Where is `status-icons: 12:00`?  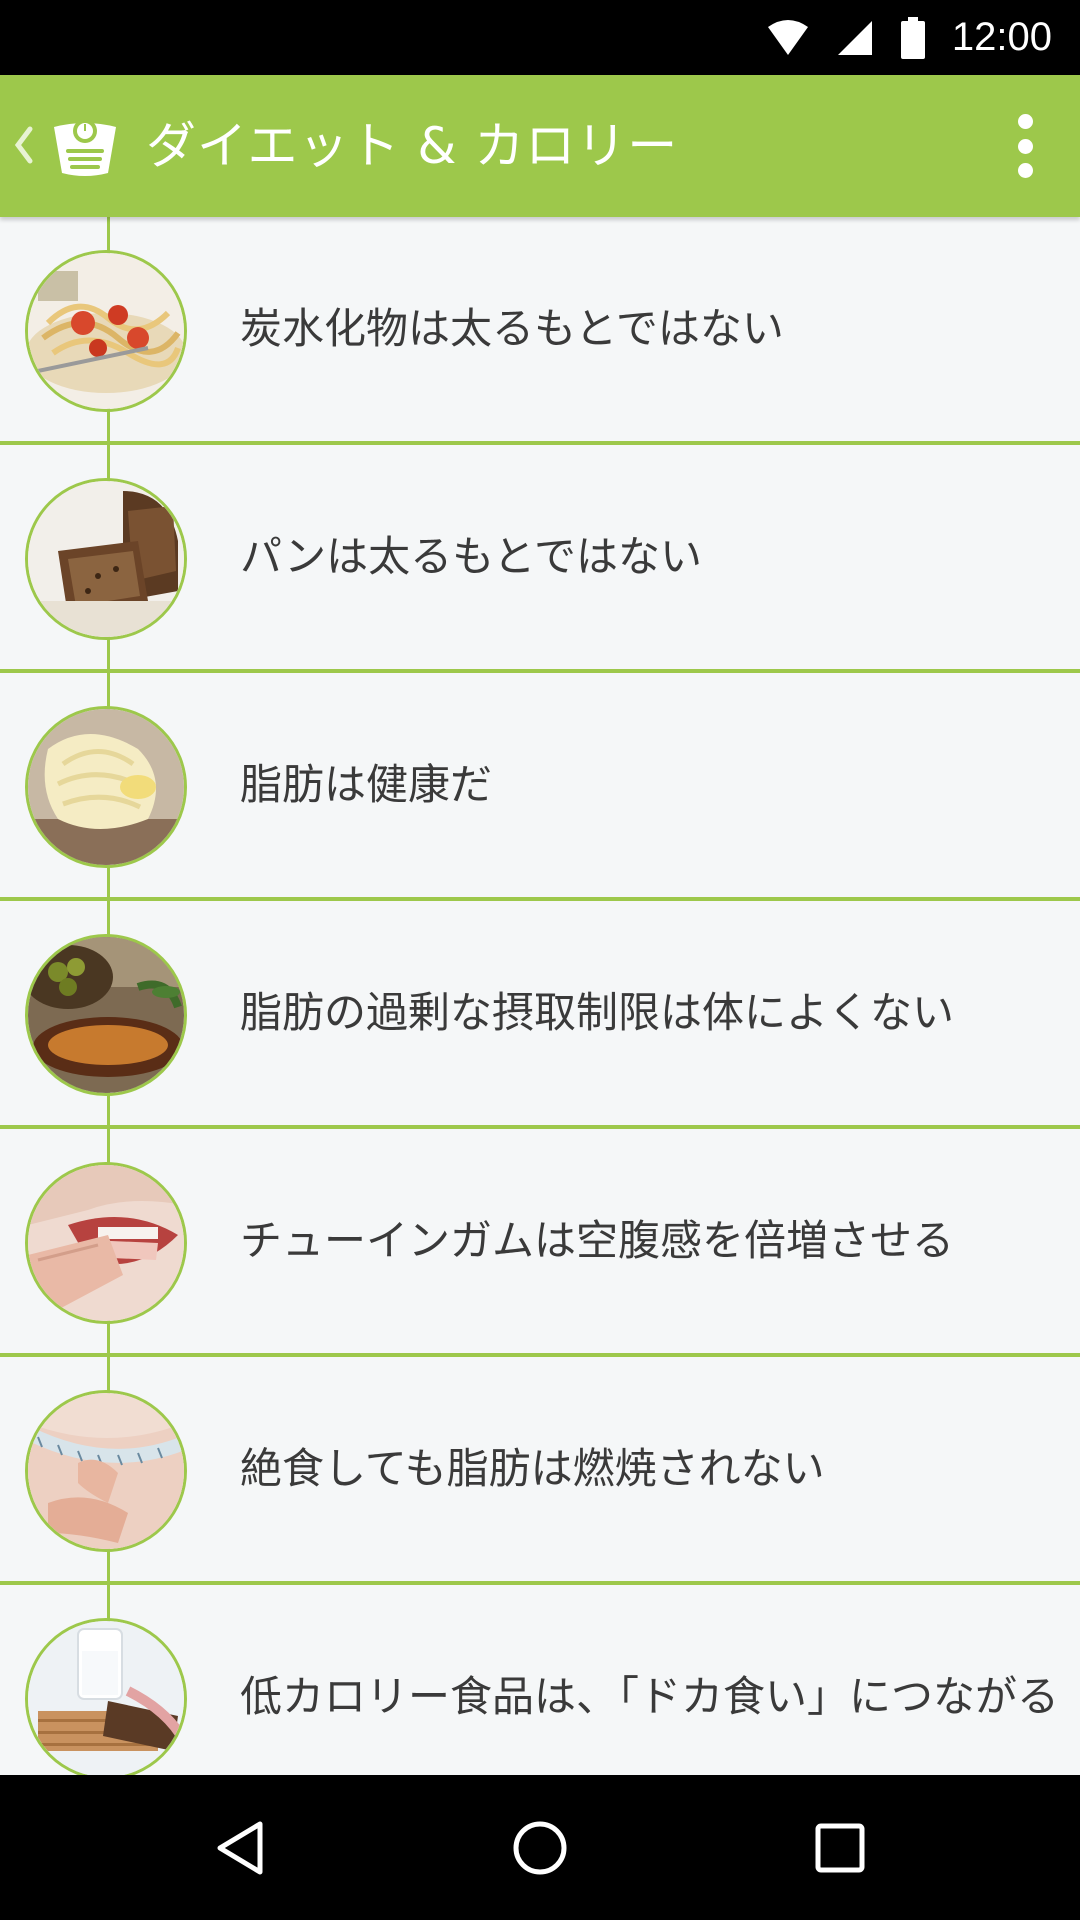 status-icons: 12:00 is located at coordinates (909, 37).